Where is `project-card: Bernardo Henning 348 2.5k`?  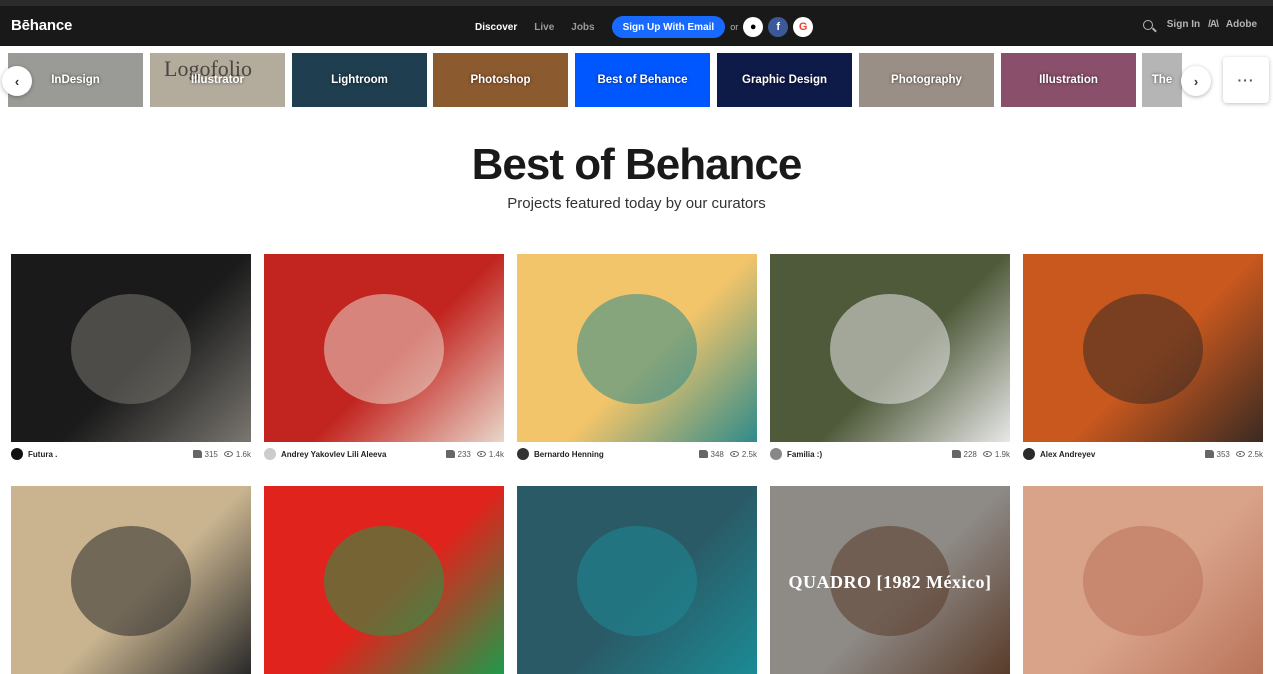
project-card: Bernardo Henning 348 2.5k is located at coordinates (637, 360).